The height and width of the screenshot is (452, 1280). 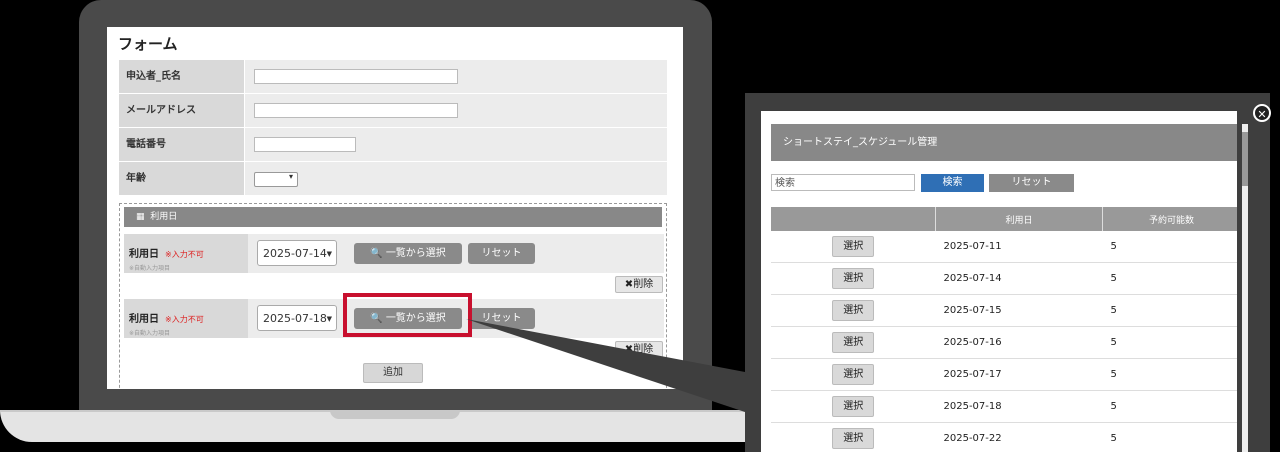 I want to click on table-row: 選択 2025-07-22 5, so click(x=1004, y=437).